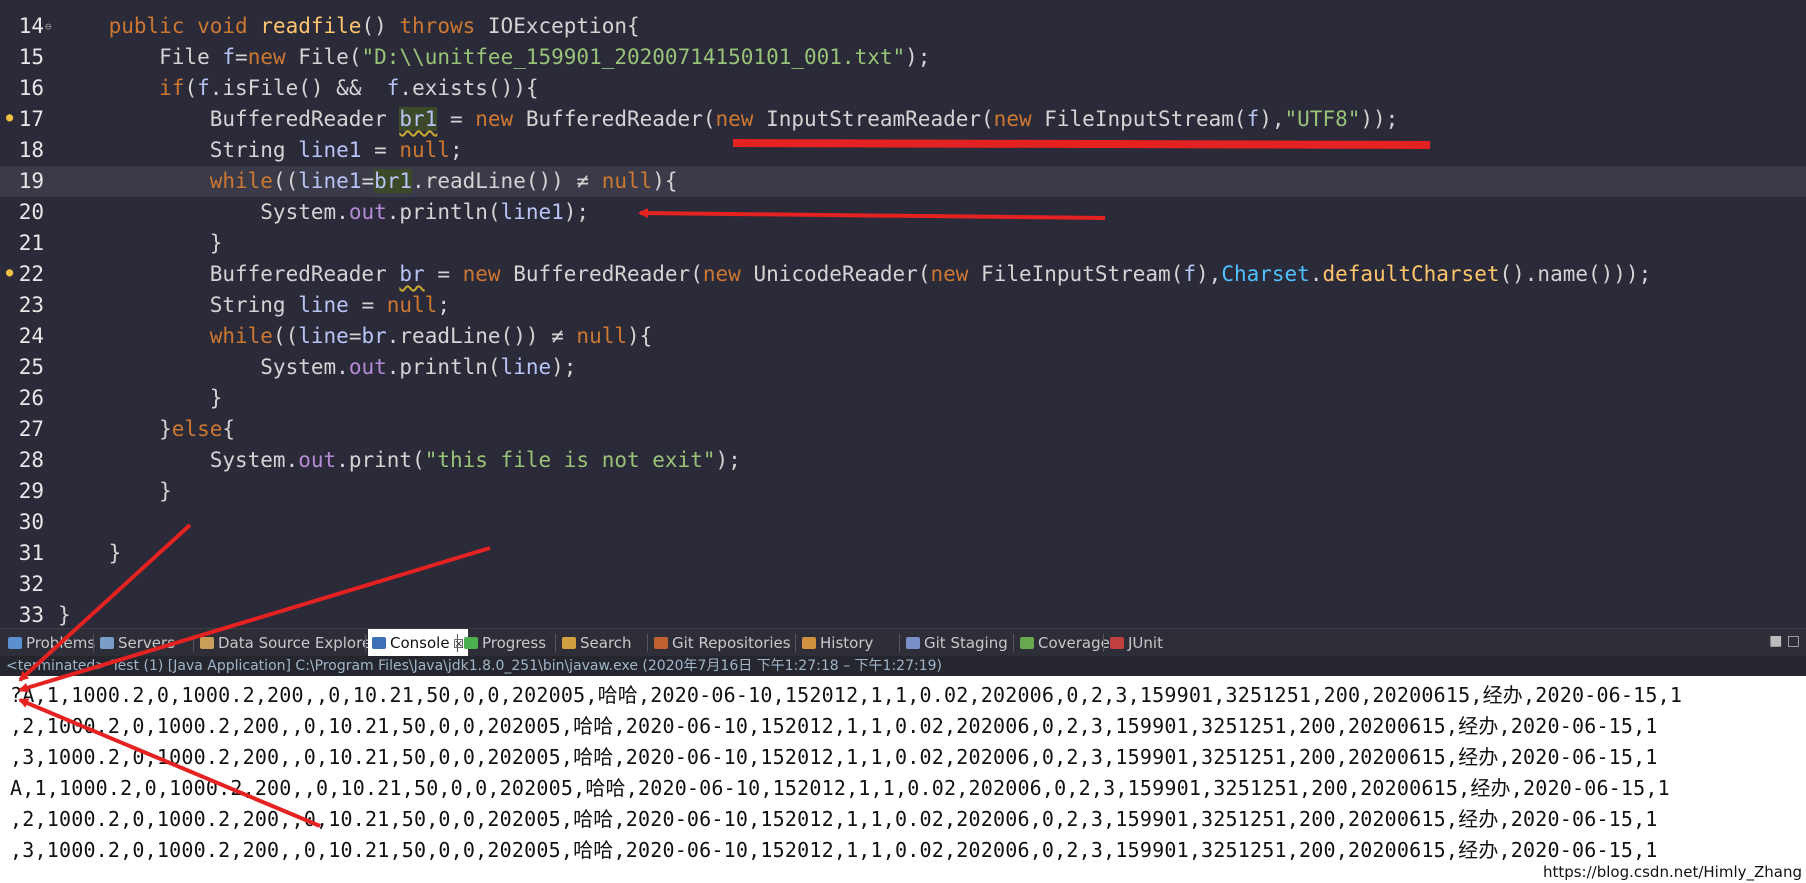 The image size is (1806, 883). I want to click on code-line: 18 String line1 = null;, so click(903, 150).